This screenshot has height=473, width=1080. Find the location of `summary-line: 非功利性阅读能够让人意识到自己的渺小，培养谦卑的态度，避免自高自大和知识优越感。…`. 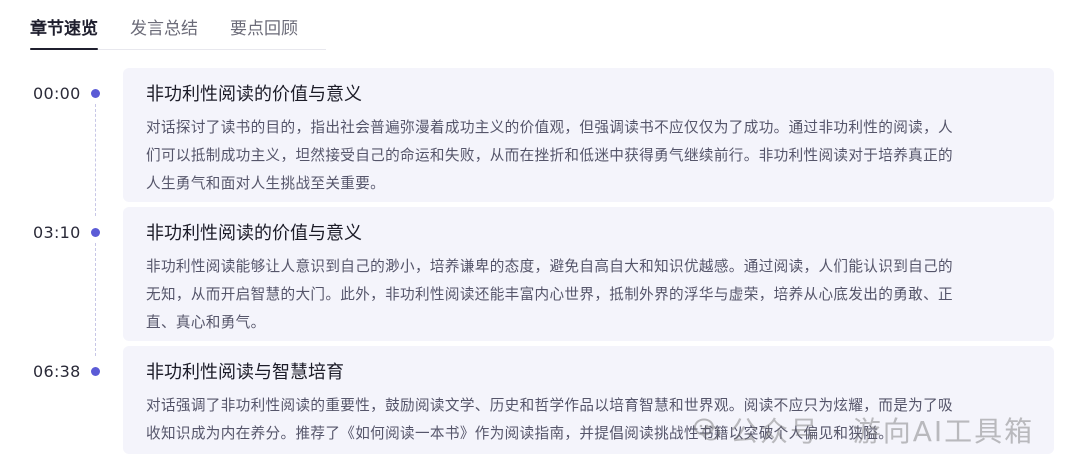

summary-line: 非功利性阅读能够让人意识到自己的渺小，培养谦卑的态度，避免自高自大和知识优越感。… is located at coordinates (549, 266).